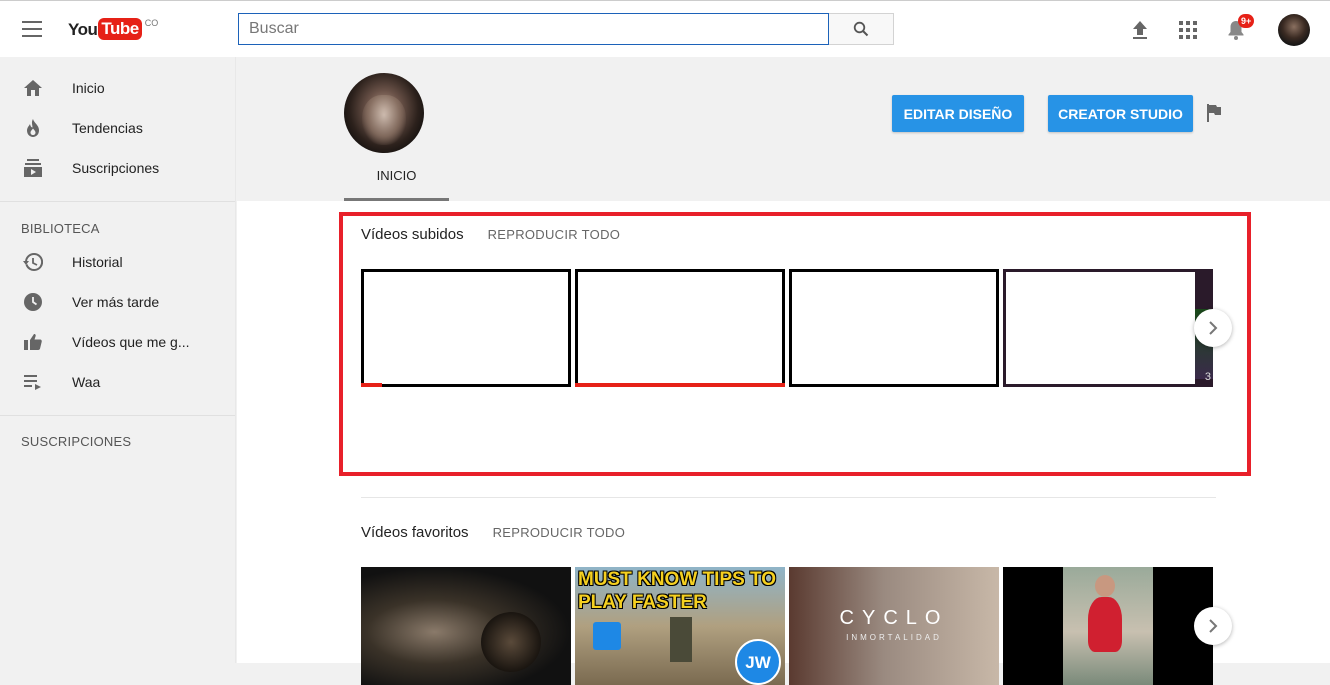  Describe the element at coordinates (33, 88) in the screenshot. I see `home-icon` at that location.